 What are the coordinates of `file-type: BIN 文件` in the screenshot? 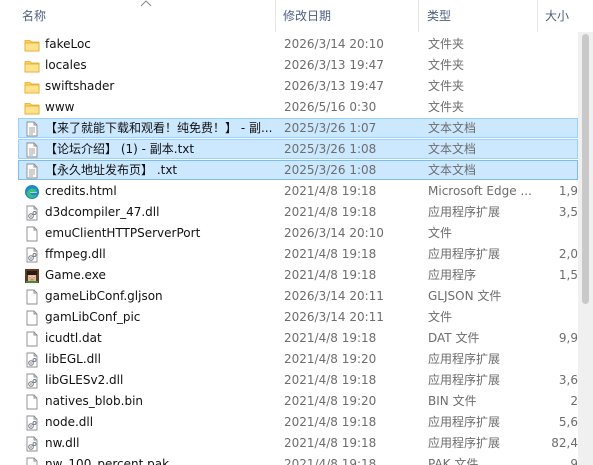 It's located at (452, 401).